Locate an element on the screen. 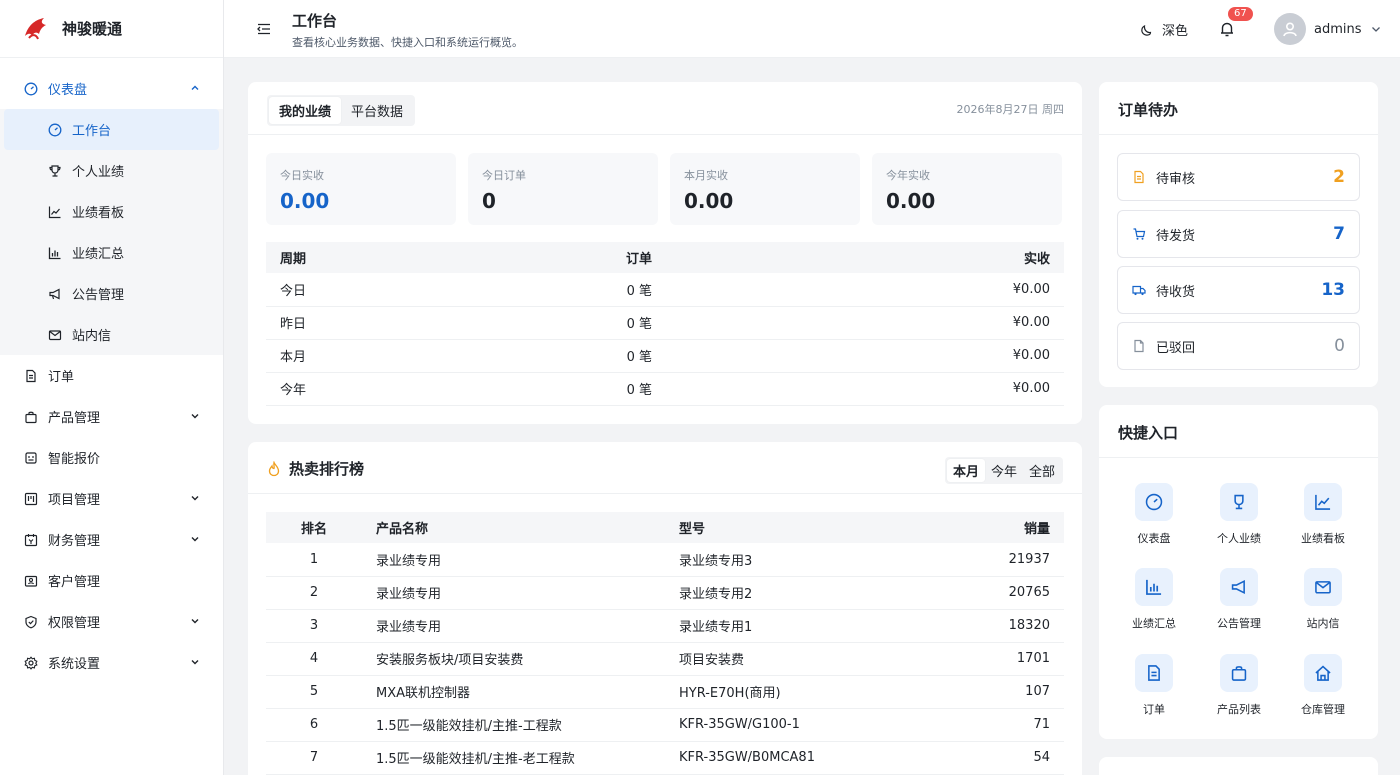 Image resolution: width=1400 pixels, height=775 pixels. page-title: 工作台 is located at coordinates (315, 21).